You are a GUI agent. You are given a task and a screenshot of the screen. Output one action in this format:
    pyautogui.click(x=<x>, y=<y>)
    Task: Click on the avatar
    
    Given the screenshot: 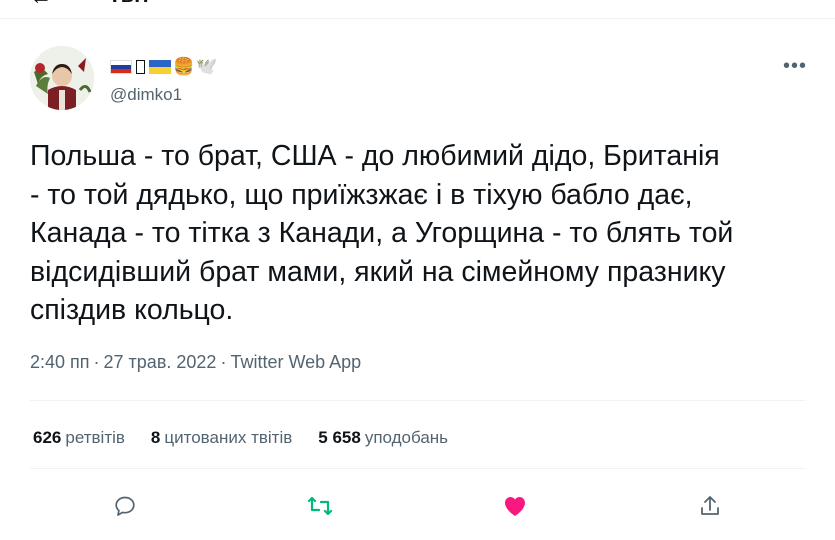 What is the action you would take?
    pyautogui.click(x=62, y=78)
    